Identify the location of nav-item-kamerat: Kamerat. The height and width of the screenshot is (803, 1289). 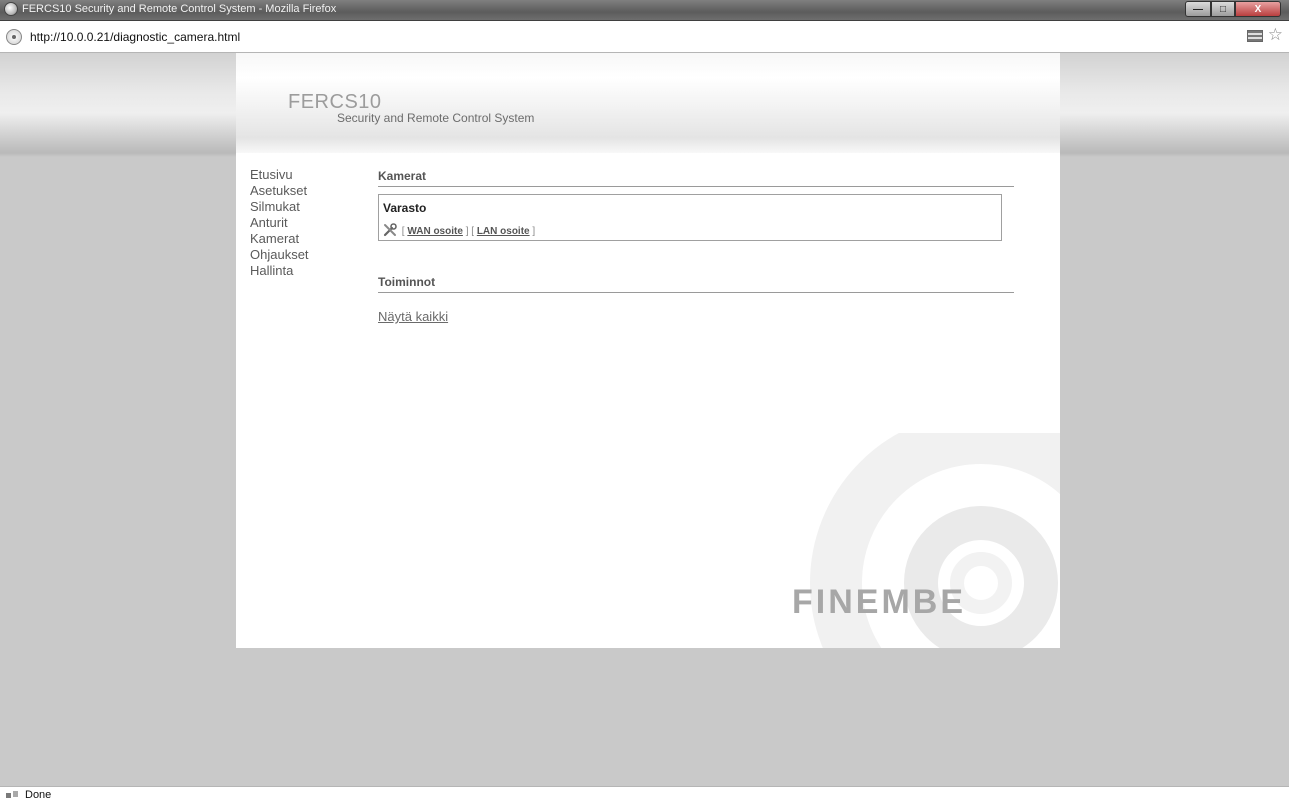
(279, 239).